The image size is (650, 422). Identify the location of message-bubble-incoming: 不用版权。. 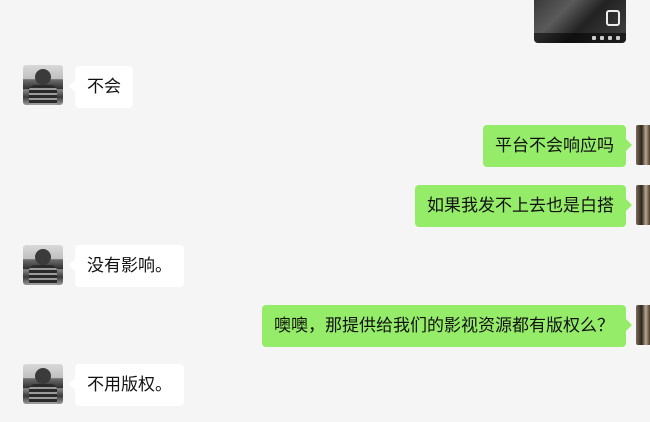
(126, 385).